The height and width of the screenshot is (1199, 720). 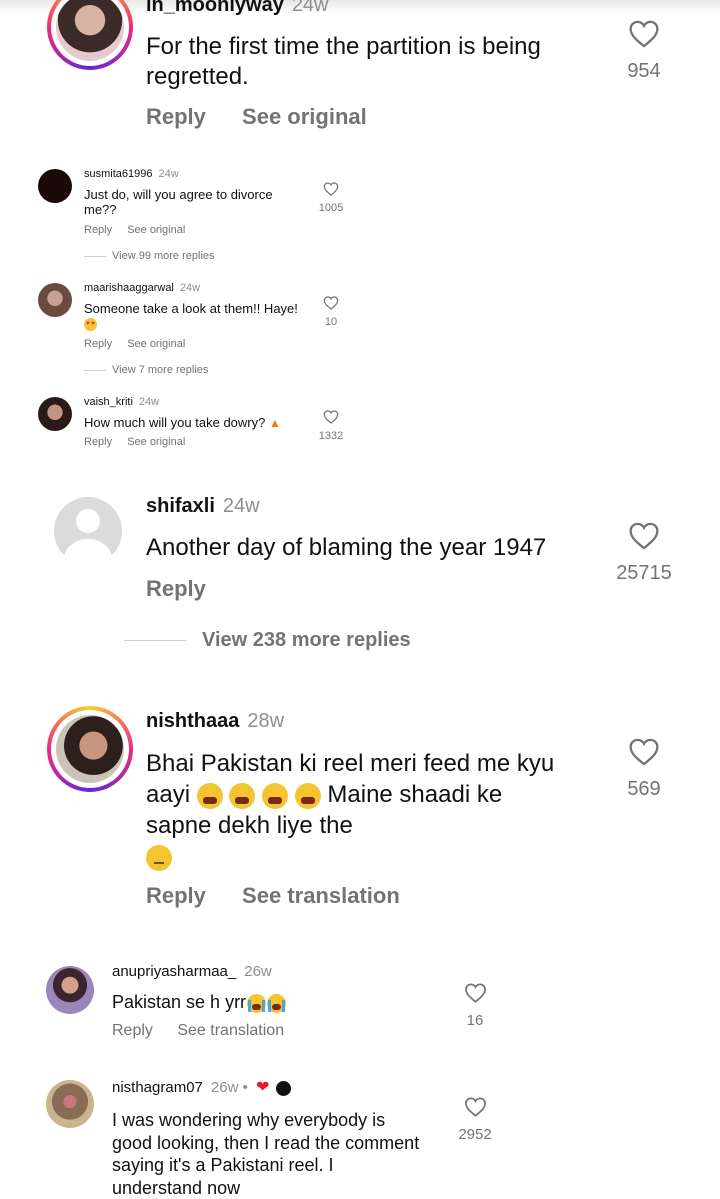 I want to click on username: nisthagram07 26w • ❤, so click(x=201, y=1087).